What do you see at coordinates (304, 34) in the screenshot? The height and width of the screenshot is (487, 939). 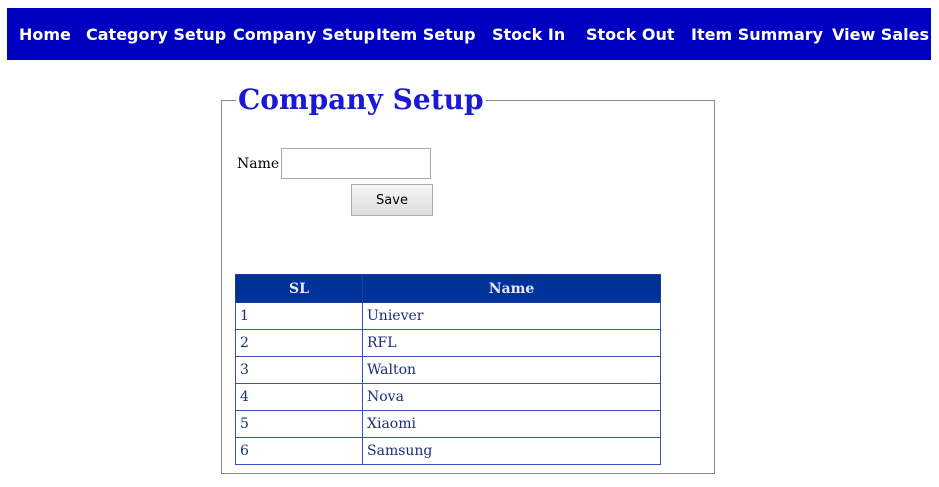 I see `nav-company-setup: Company Setup` at bounding box center [304, 34].